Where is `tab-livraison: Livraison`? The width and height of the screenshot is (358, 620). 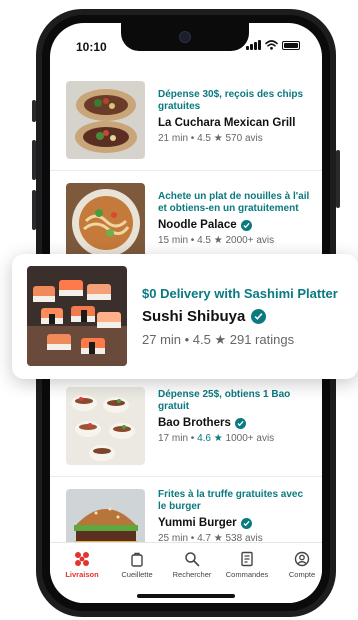
tab-livraison: Livraison is located at coordinates (82, 565).